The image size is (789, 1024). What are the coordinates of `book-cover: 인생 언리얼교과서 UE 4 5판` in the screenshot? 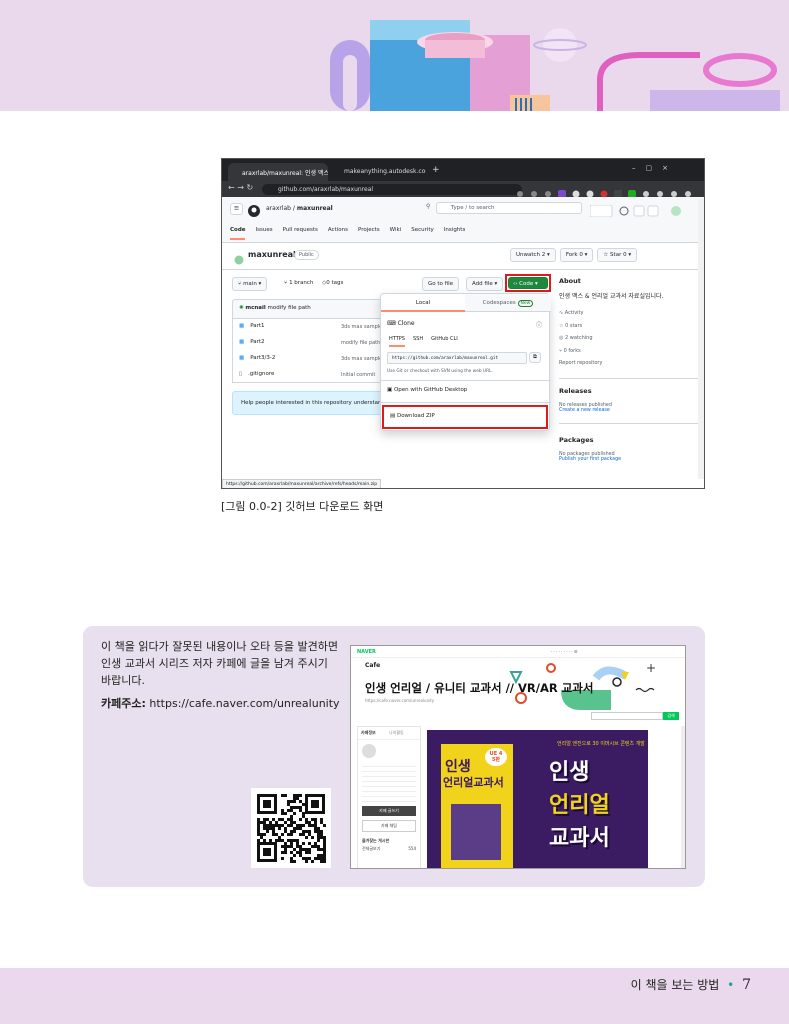 It's located at (477, 806).